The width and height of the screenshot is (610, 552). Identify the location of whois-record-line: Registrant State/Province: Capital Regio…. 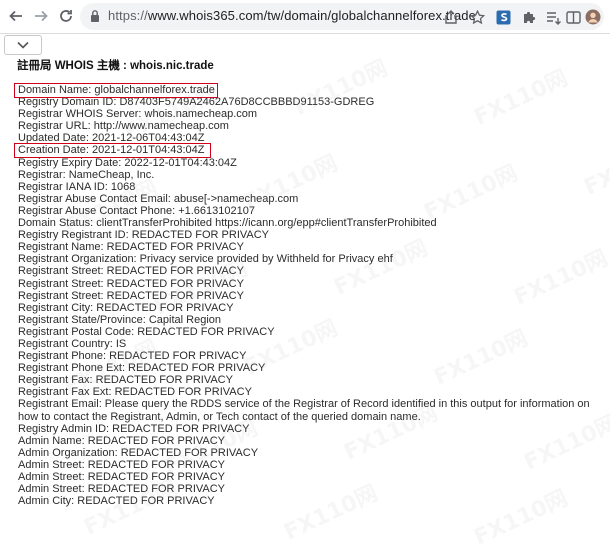
(119, 319).